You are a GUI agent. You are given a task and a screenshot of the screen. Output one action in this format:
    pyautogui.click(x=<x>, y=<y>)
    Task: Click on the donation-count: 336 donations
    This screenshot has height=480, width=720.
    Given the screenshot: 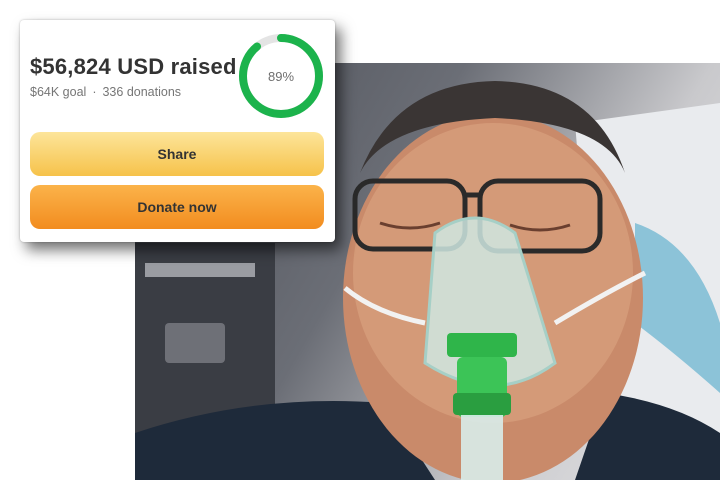 What is the action you would take?
    pyautogui.click(x=142, y=92)
    